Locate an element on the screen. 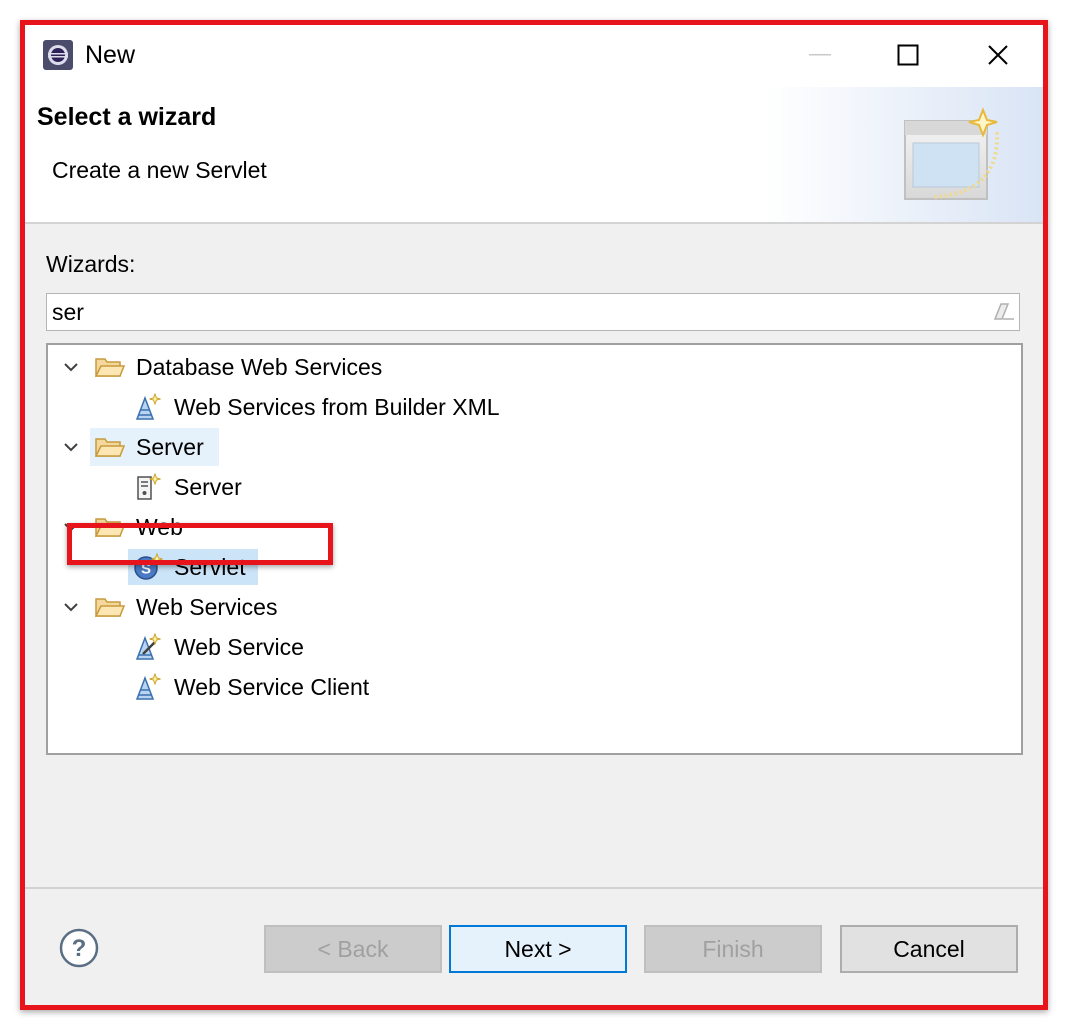  tree-item-server: Server is located at coordinates (528, 487).